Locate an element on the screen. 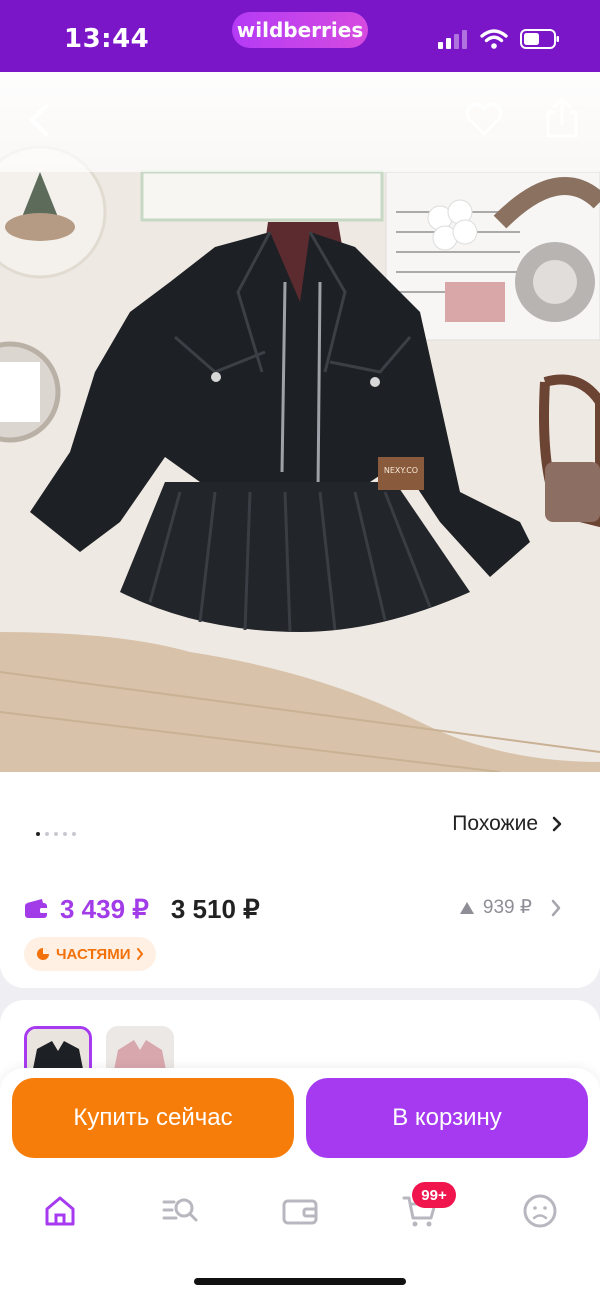 The image size is (600, 1297). triangle-up-icon is located at coordinates (466, 907).